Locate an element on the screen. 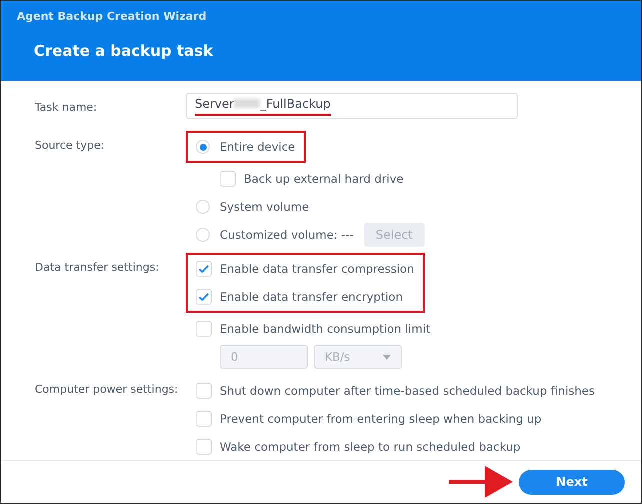  option-label: System volume is located at coordinates (265, 207).